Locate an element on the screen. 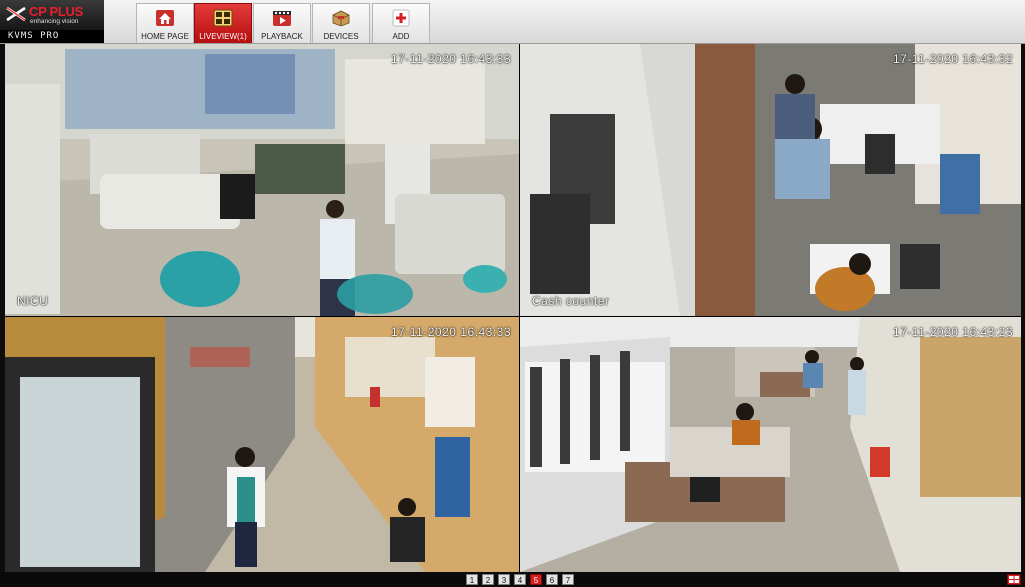 Image resolution: width=1025 pixels, height=587 pixels. cp-plus-logo-mark-icon is located at coordinates (16, 14).